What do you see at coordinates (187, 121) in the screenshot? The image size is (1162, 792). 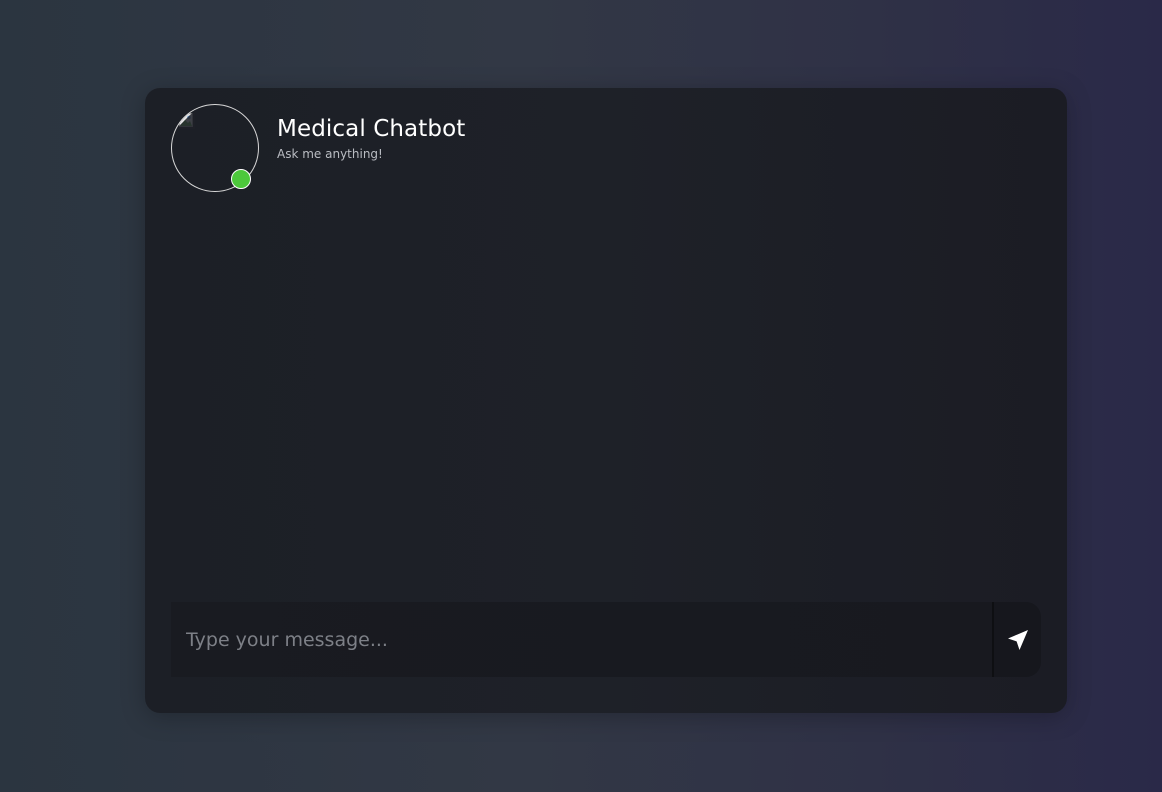 I see `broken-image-icon` at bounding box center [187, 121].